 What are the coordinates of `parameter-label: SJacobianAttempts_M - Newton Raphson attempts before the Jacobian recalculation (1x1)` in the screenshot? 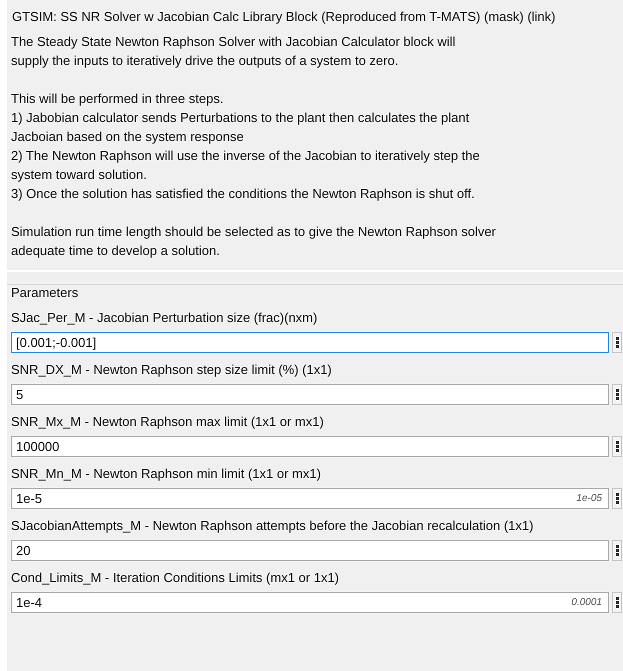 It's located at (272, 526).